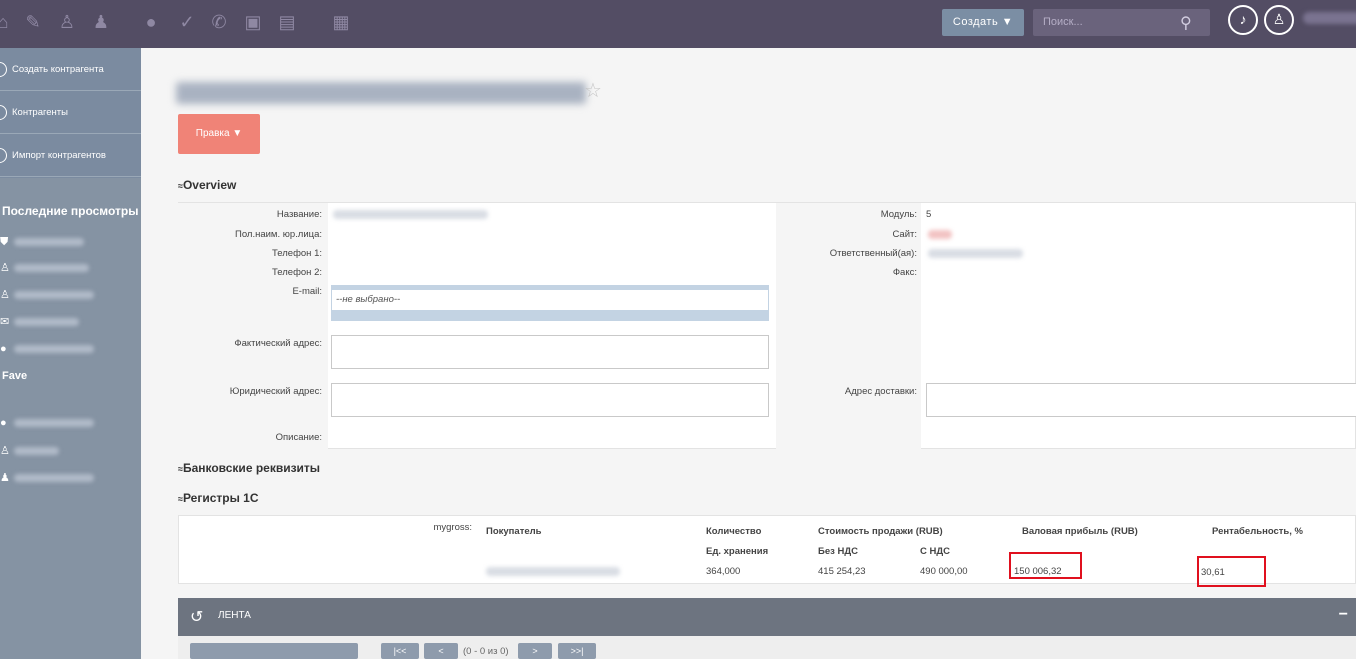  I want to click on record-title-blurred, so click(381, 93).